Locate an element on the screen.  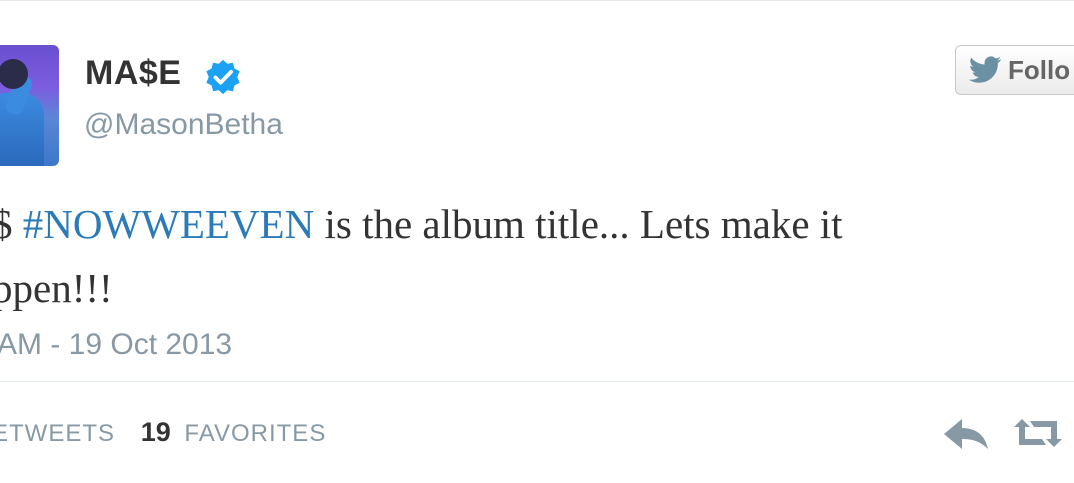
top-divider is located at coordinates (537, 0).